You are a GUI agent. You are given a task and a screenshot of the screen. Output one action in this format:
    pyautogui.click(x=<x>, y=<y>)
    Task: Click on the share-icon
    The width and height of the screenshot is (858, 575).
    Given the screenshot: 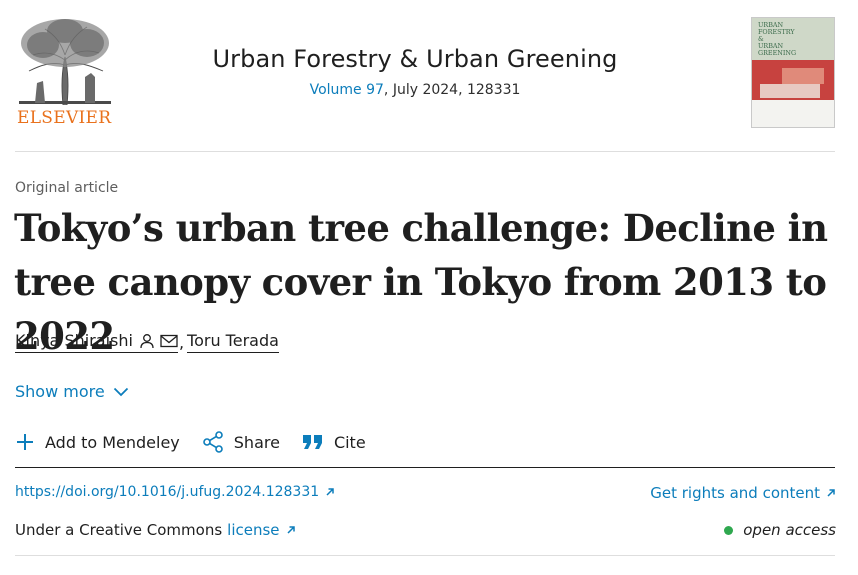 What is the action you would take?
    pyautogui.click(x=212, y=442)
    